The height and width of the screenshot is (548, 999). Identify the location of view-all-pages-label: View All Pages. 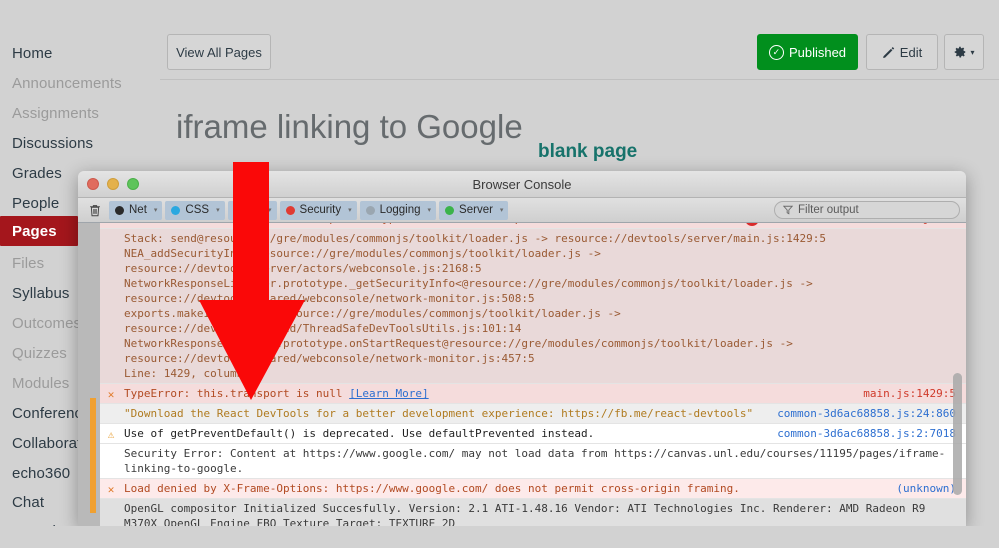
(219, 52).